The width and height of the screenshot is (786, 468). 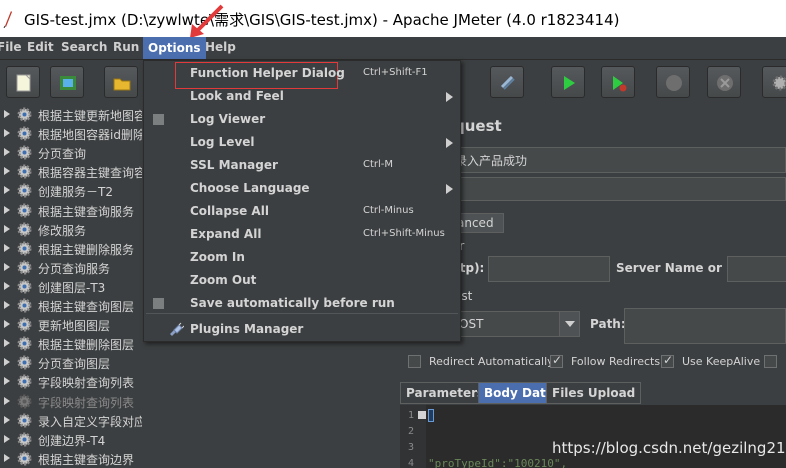 What do you see at coordinates (302, 96) in the screenshot?
I see `menu-item-look-and-feel: Look and Feel` at bounding box center [302, 96].